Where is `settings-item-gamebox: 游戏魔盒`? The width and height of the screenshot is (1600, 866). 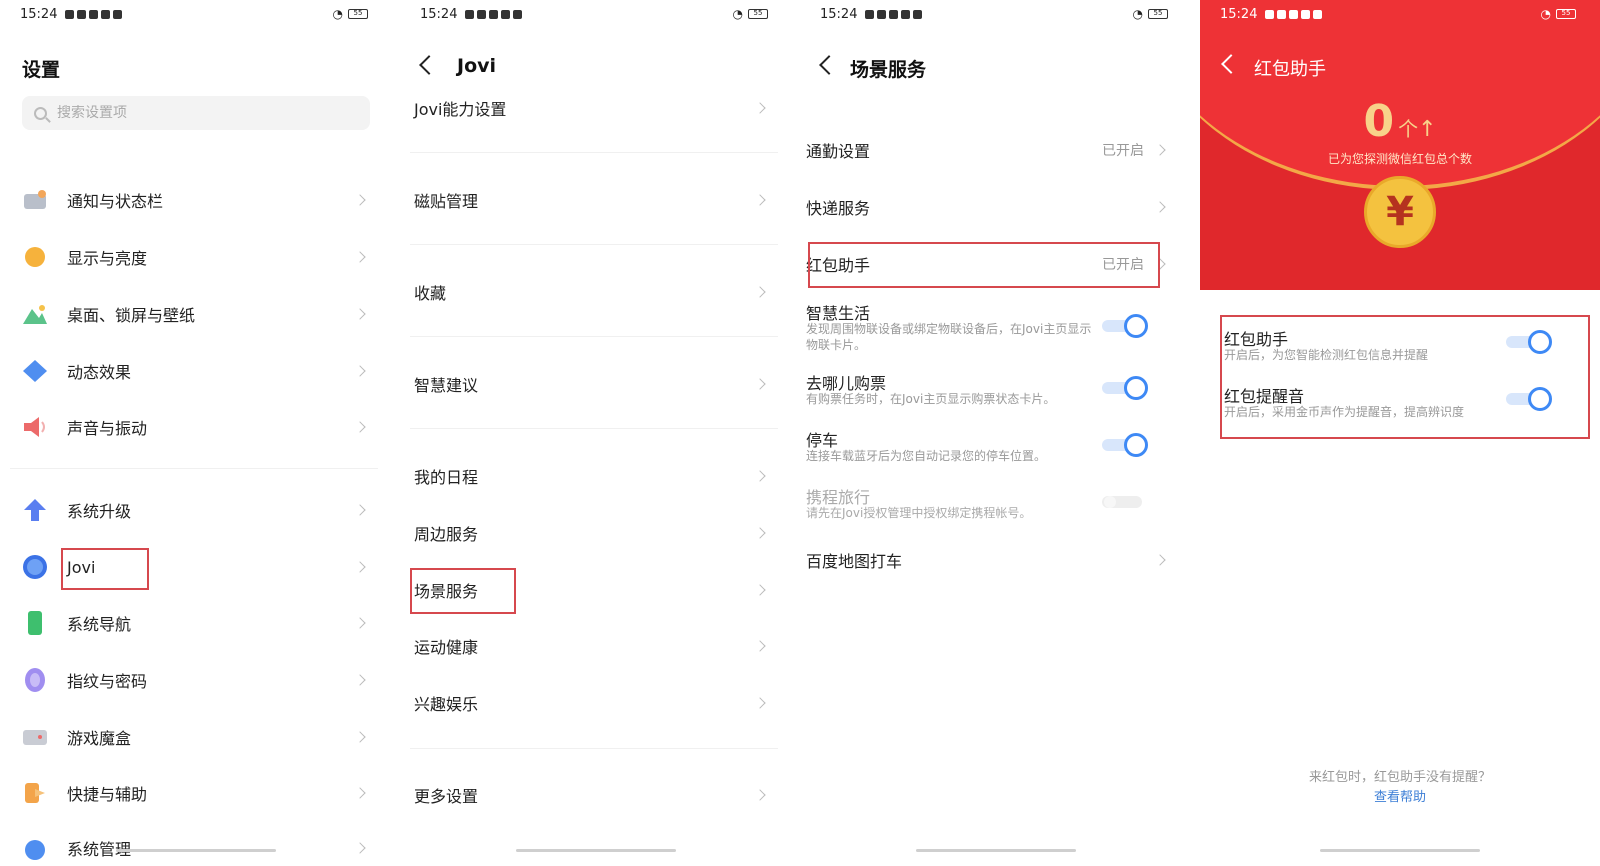 settings-item-gamebox: 游戏魔盒 is located at coordinates (196, 737).